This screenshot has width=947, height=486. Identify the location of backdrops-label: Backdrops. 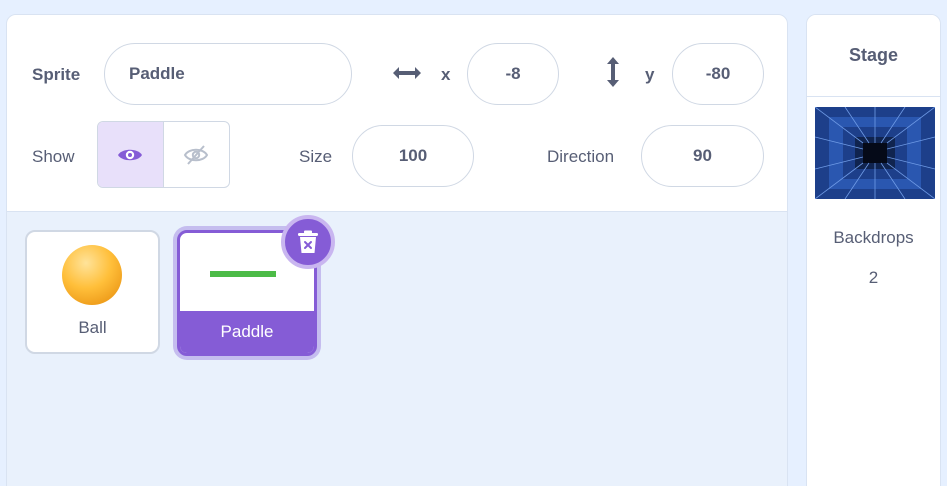
(873, 237).